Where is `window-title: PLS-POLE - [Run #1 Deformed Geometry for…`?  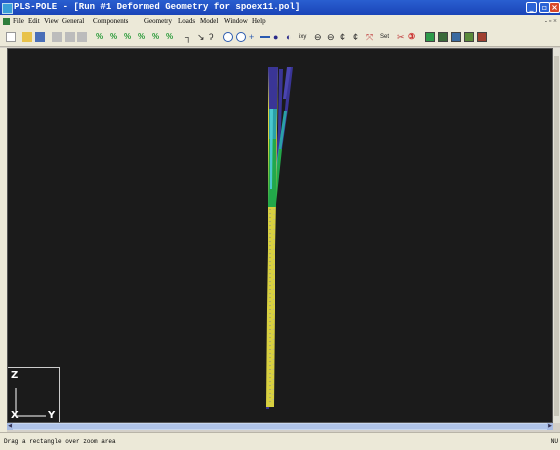 window-title: PLS-POLE - [Run #1 Deformed Geometry for… is located at coordinates (157, 7).